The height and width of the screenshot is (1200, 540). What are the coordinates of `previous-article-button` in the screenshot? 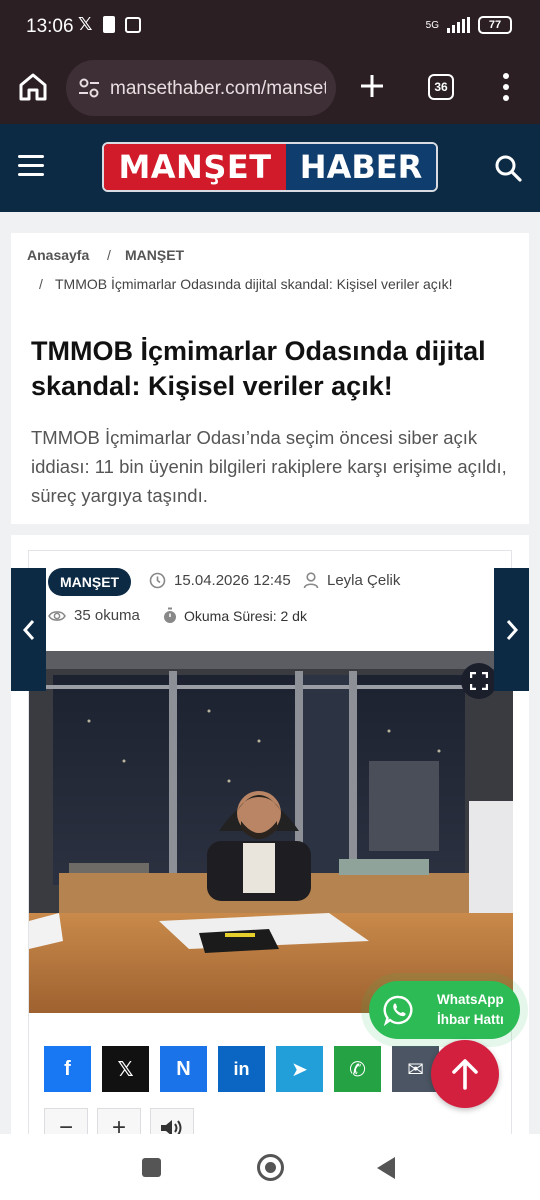 It's located at (28, 629).